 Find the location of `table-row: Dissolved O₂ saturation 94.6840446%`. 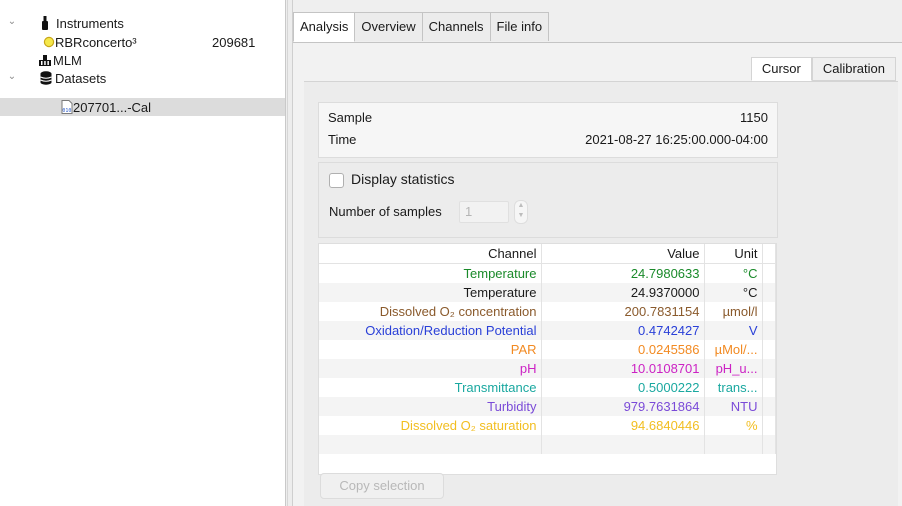

table-row: Dissolved O₂ saturation 94.6840446% is located at coordinates (547, 425).